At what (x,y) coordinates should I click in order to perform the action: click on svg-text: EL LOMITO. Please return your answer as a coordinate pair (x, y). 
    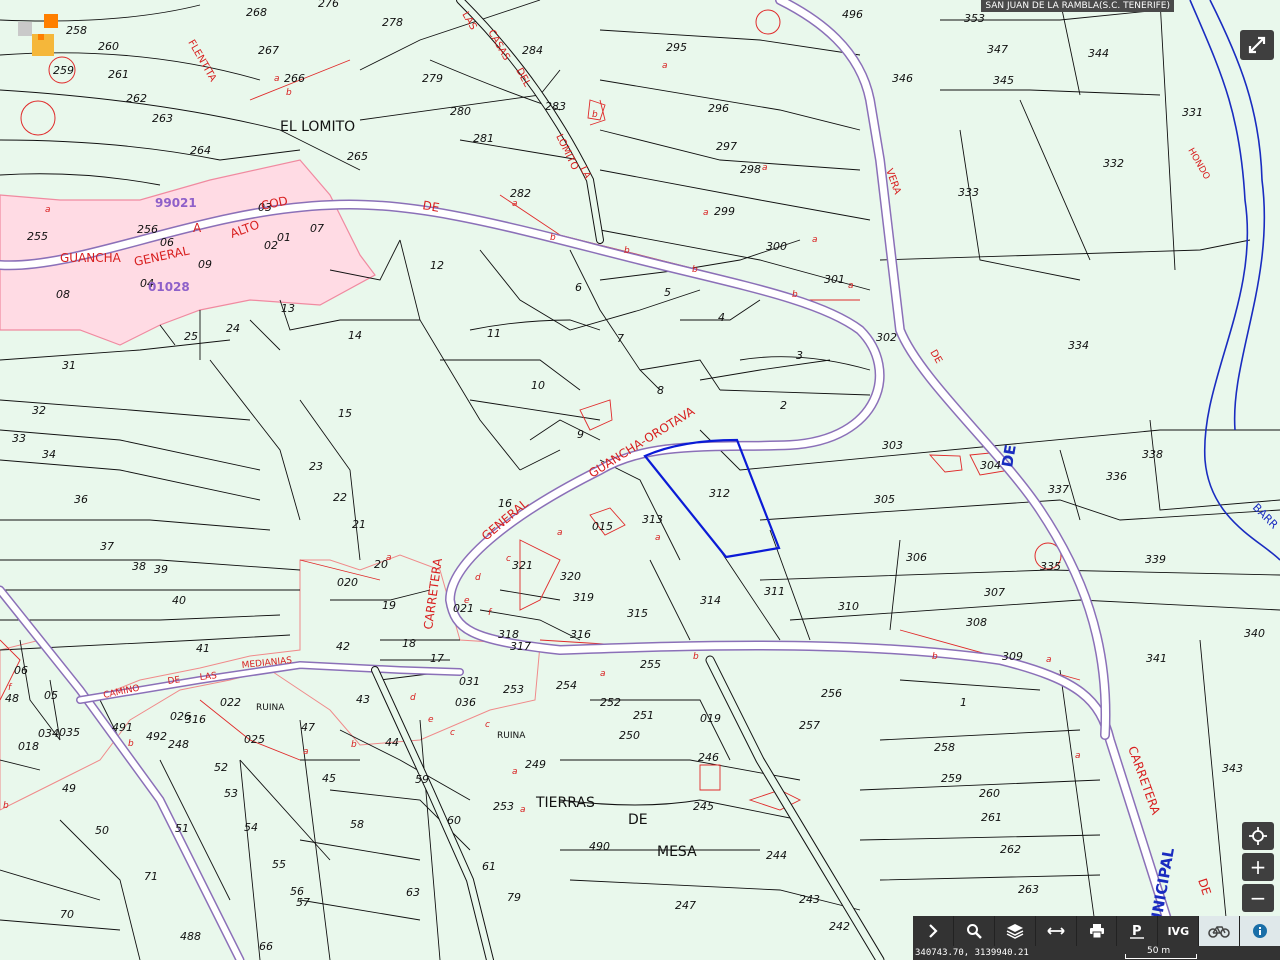
    Looking at the image, I should click on (317, 127).